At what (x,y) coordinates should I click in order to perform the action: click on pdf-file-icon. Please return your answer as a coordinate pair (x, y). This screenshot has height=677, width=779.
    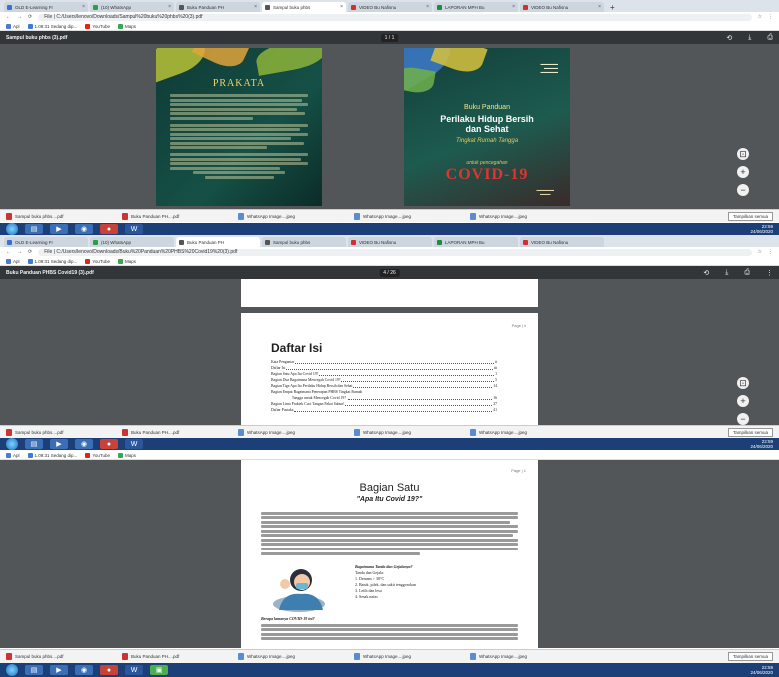
    Looking at the image, I should click on (9, 432).